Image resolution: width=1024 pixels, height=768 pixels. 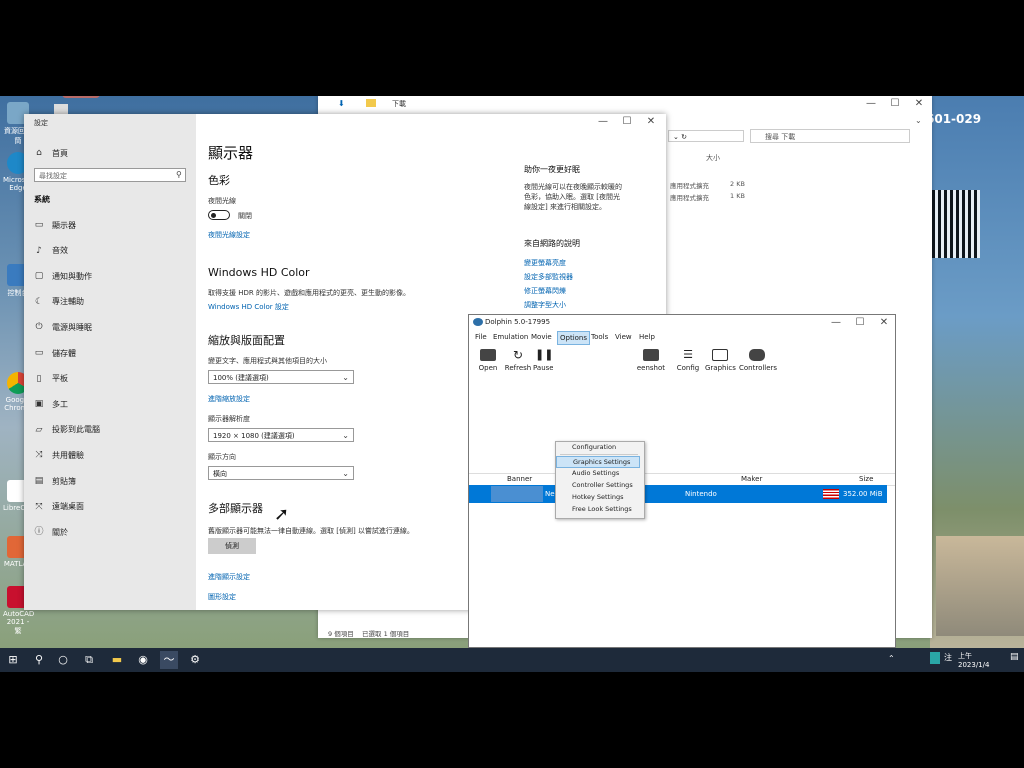 I want to click on explorer-maximize-button: ☐, so click(x=895, y=103).